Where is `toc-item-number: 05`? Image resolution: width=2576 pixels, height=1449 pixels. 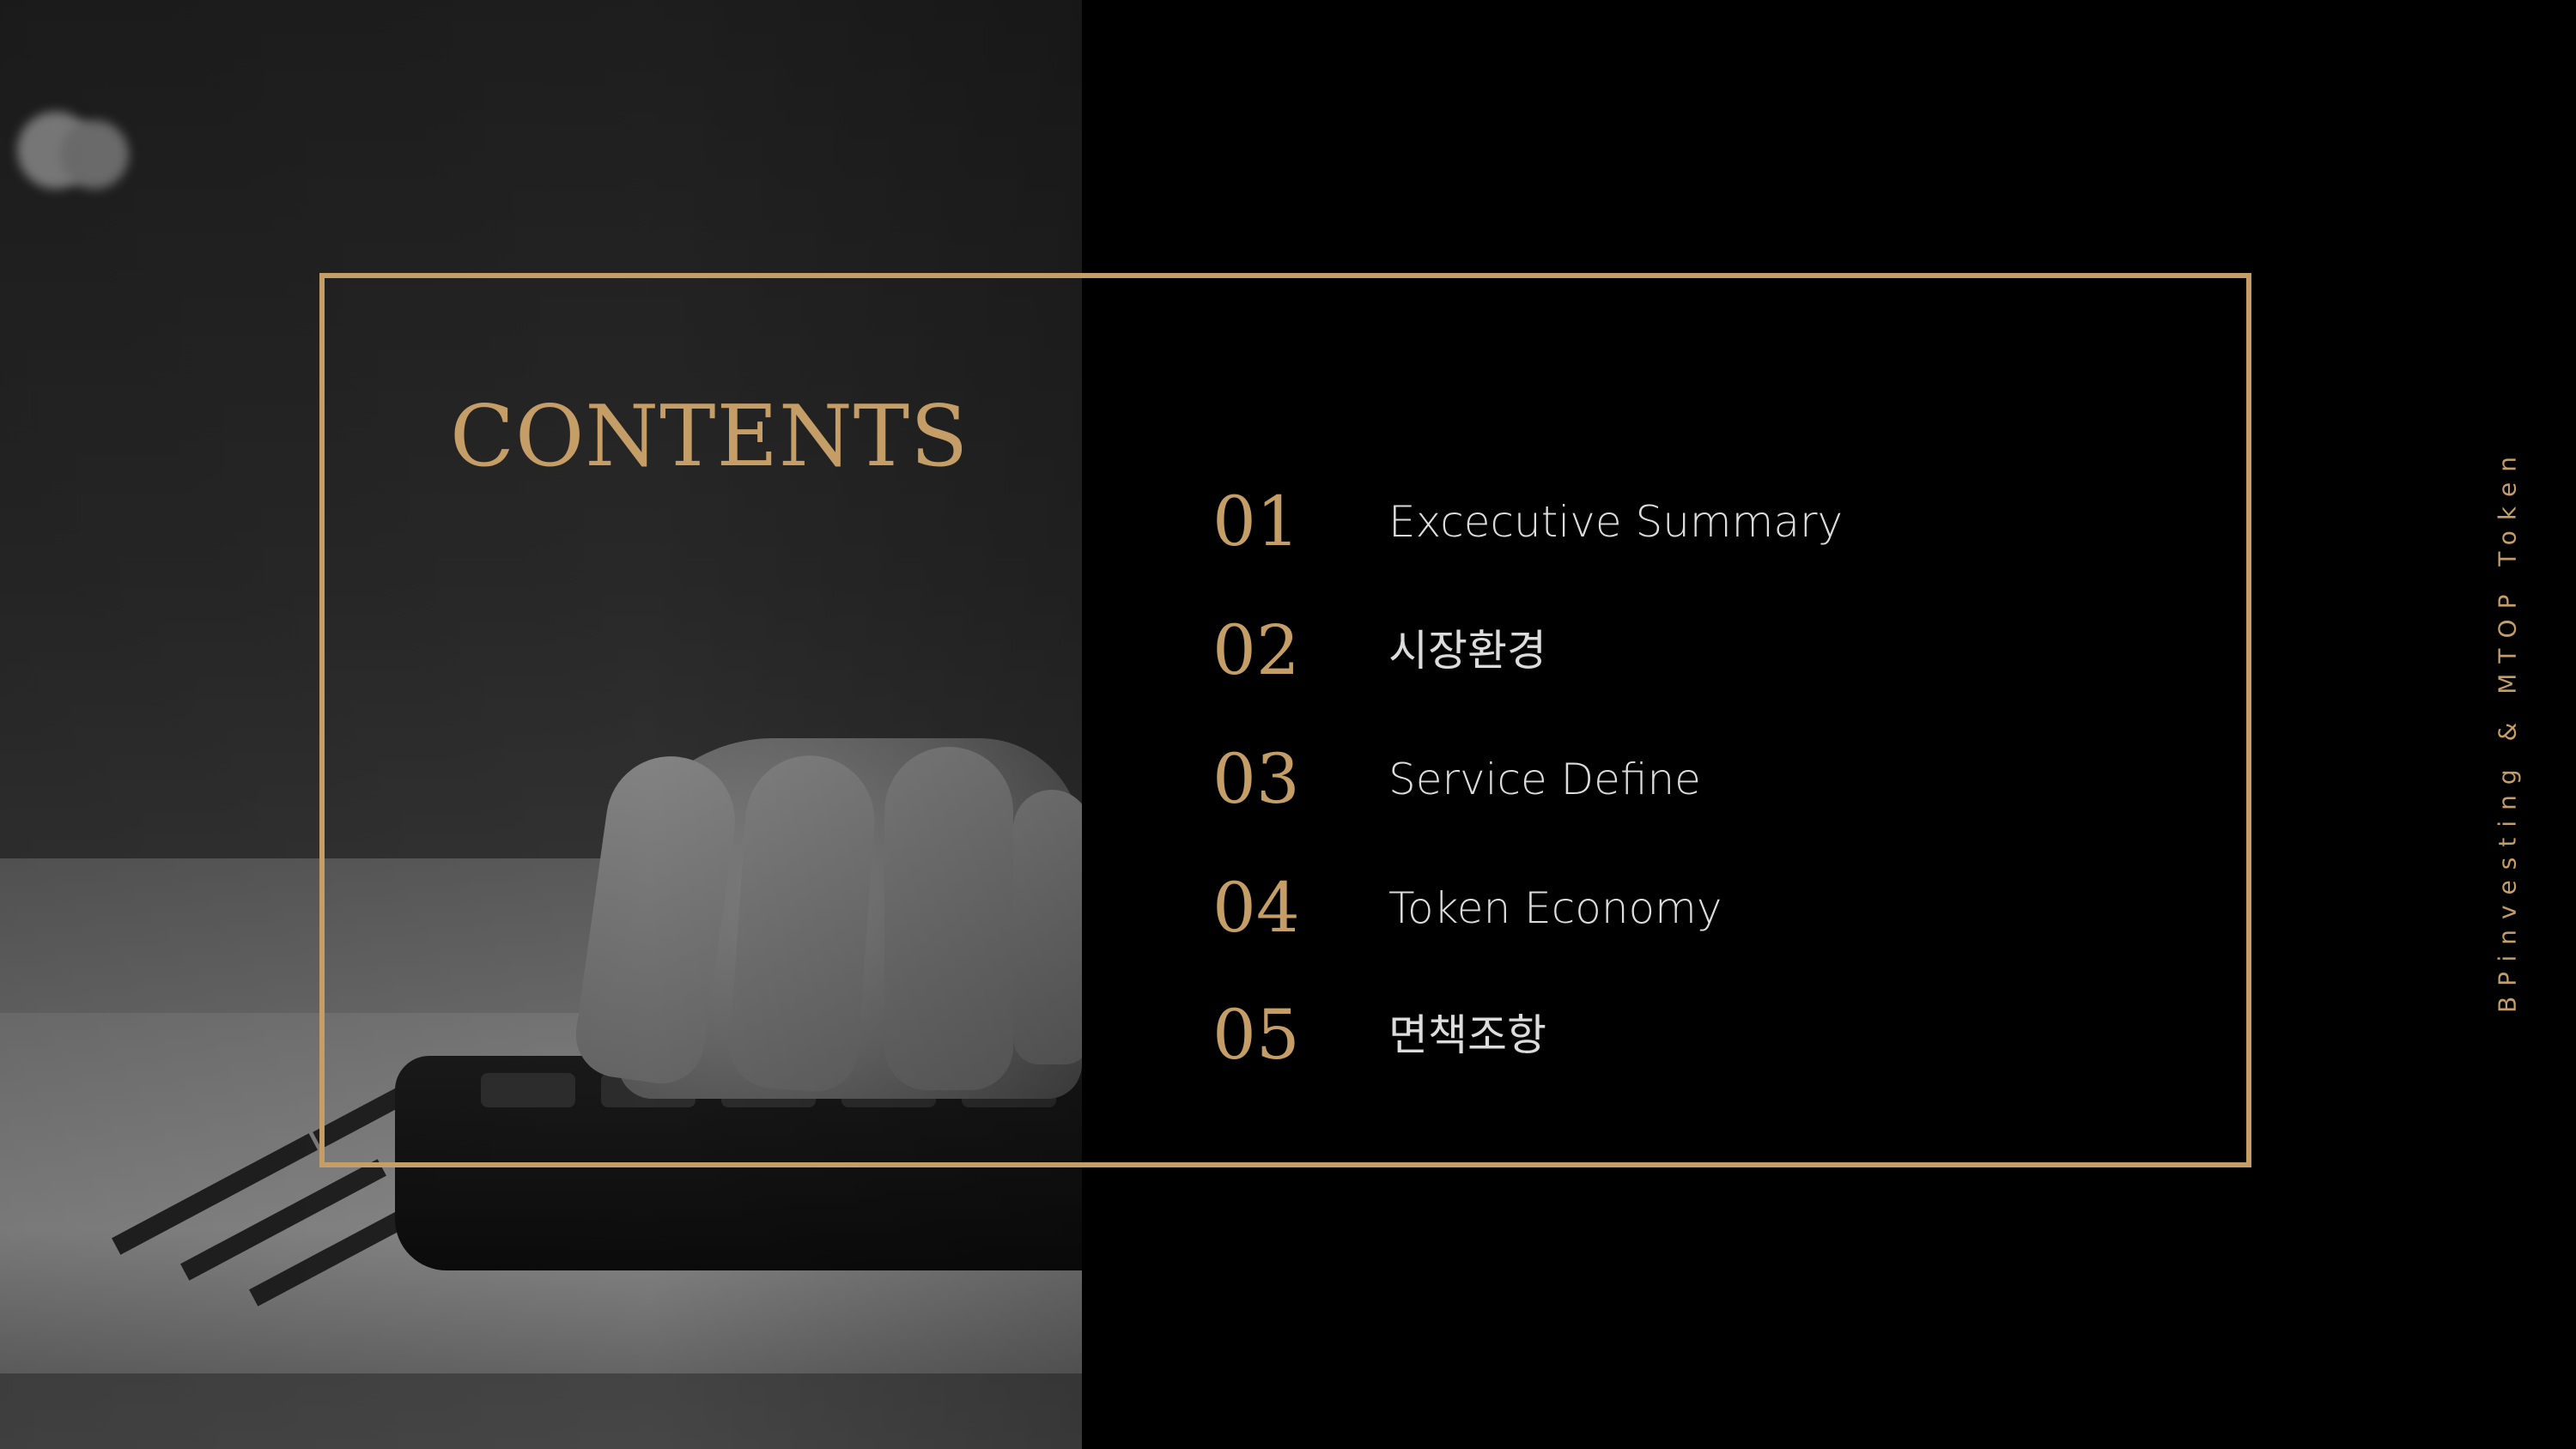 toc-item-number: 05 is located at coordinates (1256, 1035).